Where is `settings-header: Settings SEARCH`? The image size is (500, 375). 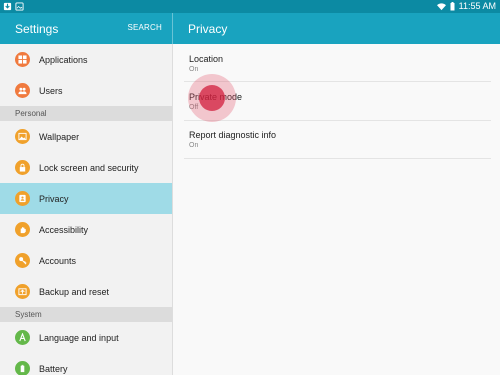
settings-header: Settings SEARCH is located at coordinates (86, 28).